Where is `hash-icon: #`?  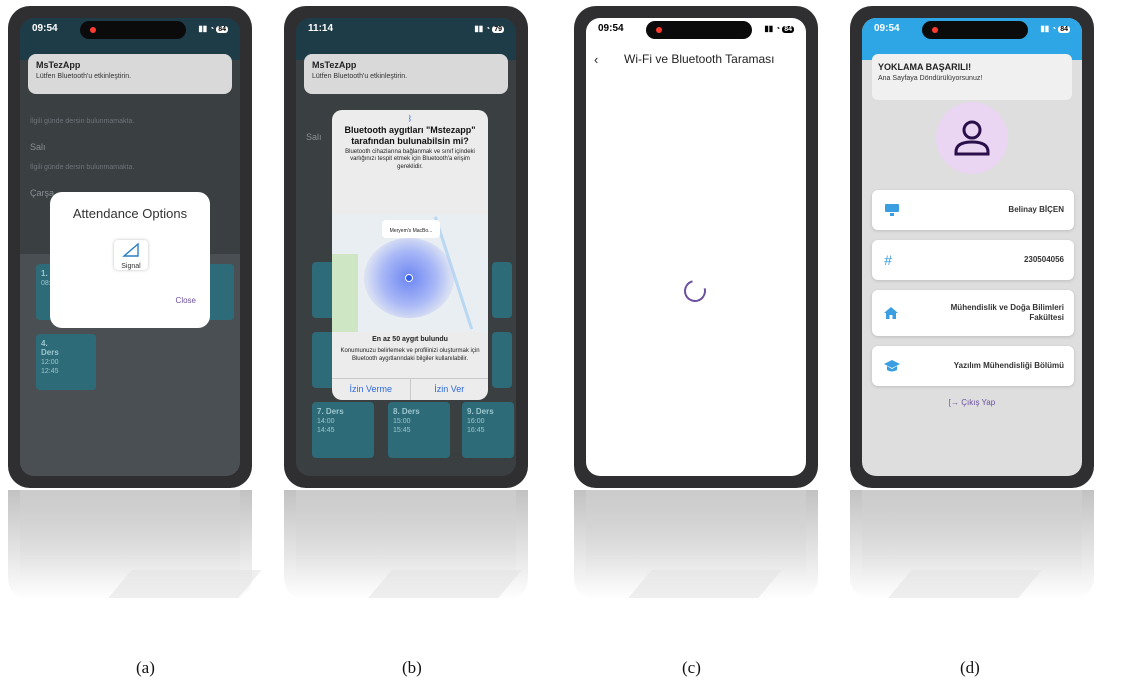 hash-icon: # is located at coordinates (888, 260).